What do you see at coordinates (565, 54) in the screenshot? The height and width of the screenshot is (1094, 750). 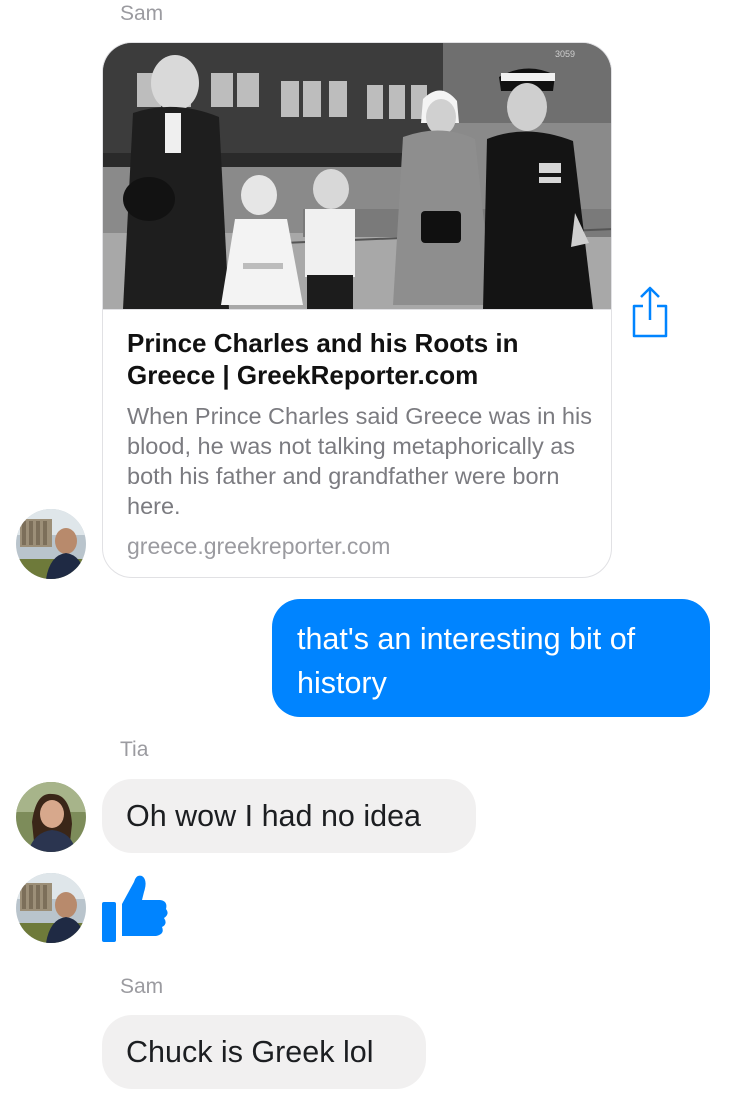 I see `photo-number-text: 3059` at bounding box center [565, 54].